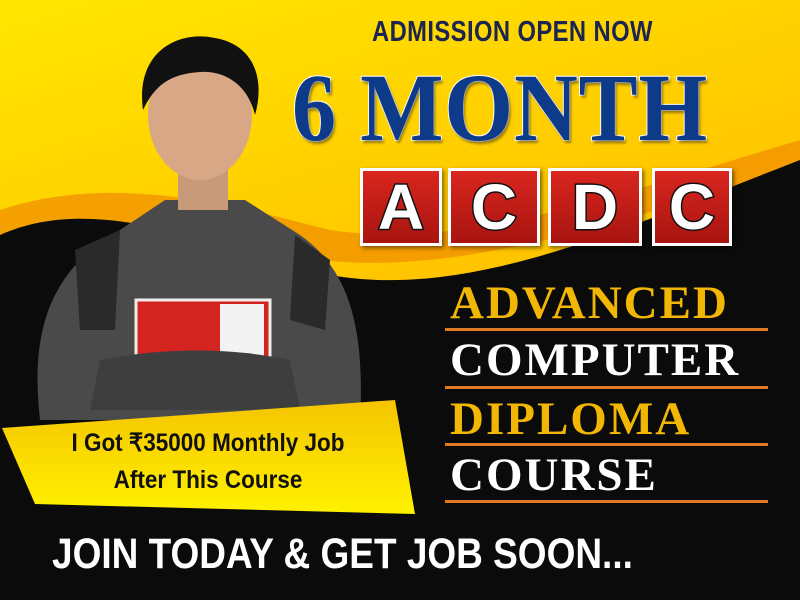 The height and width of the screenshot is (600, 800). I want to click on testimonial-line-1: I Got ₹35000 Monthly Job, so click(208, 443).